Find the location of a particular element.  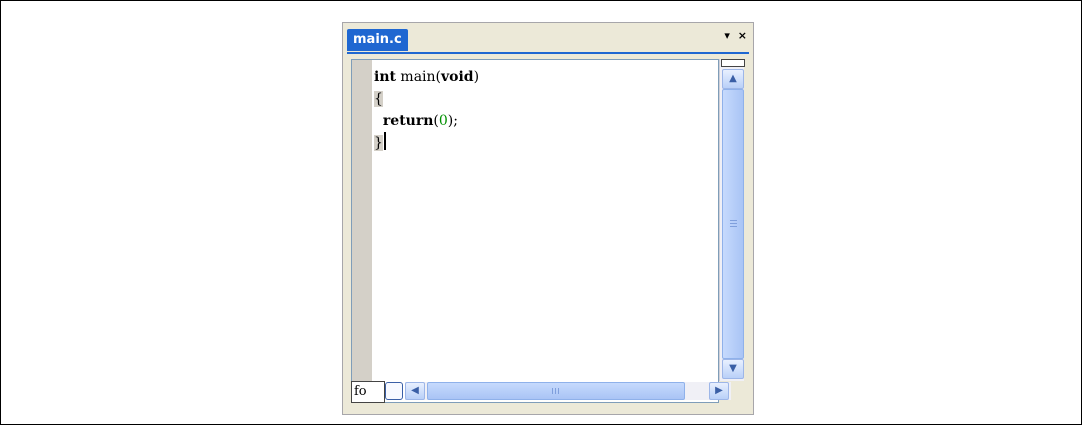

tab-underline is located at coordinates (548, 53).